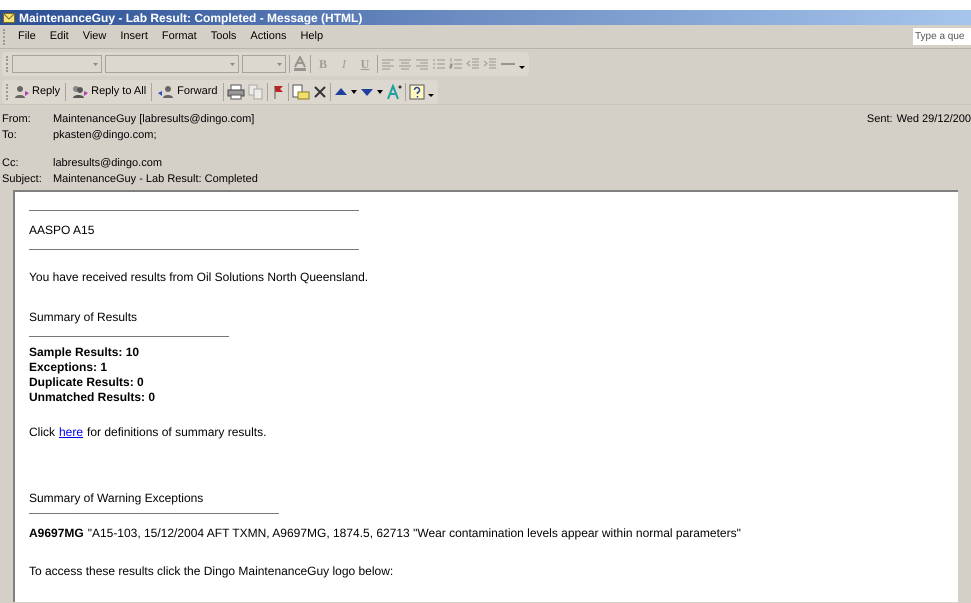  What do you see at coordinates (9, 17) in the screenshot?
I see `envelope-icon` at bounding box center [9, 17].